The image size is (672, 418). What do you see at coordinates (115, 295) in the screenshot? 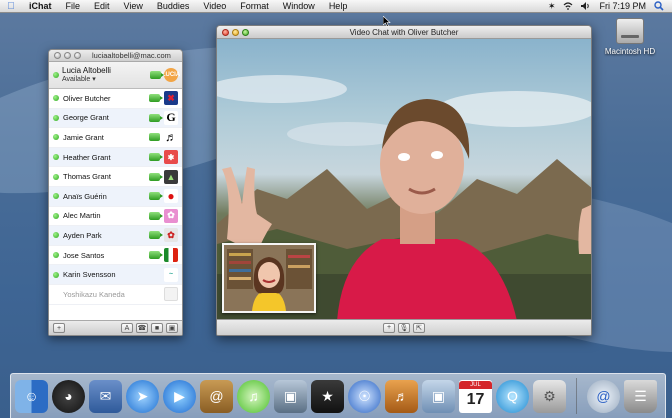
I see `buddy-row-yoshikazu-kaneda: Yoshikazu Kaneda` at bounding box center [115, 295].